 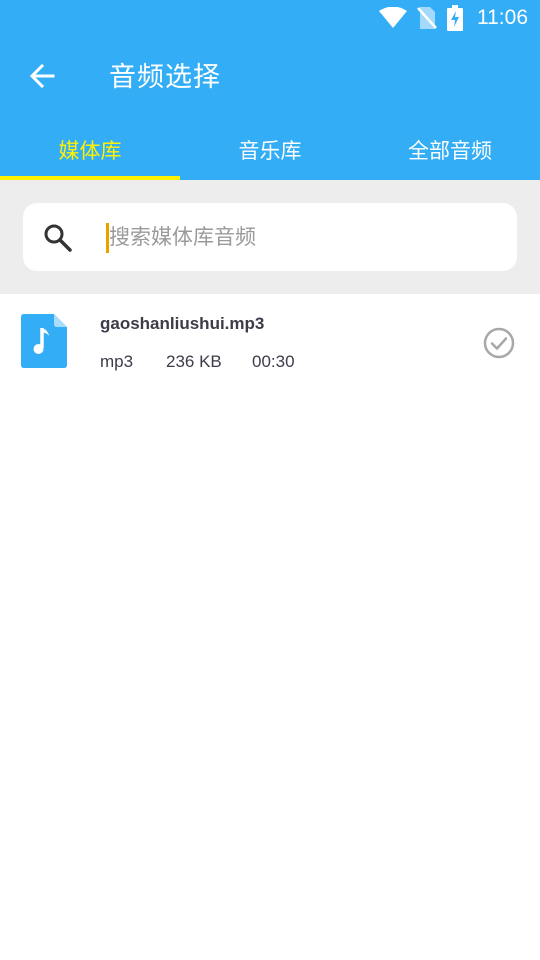 I want to click on file-meta: mp3 236 KB 00:30, so click(x=197, y=362).